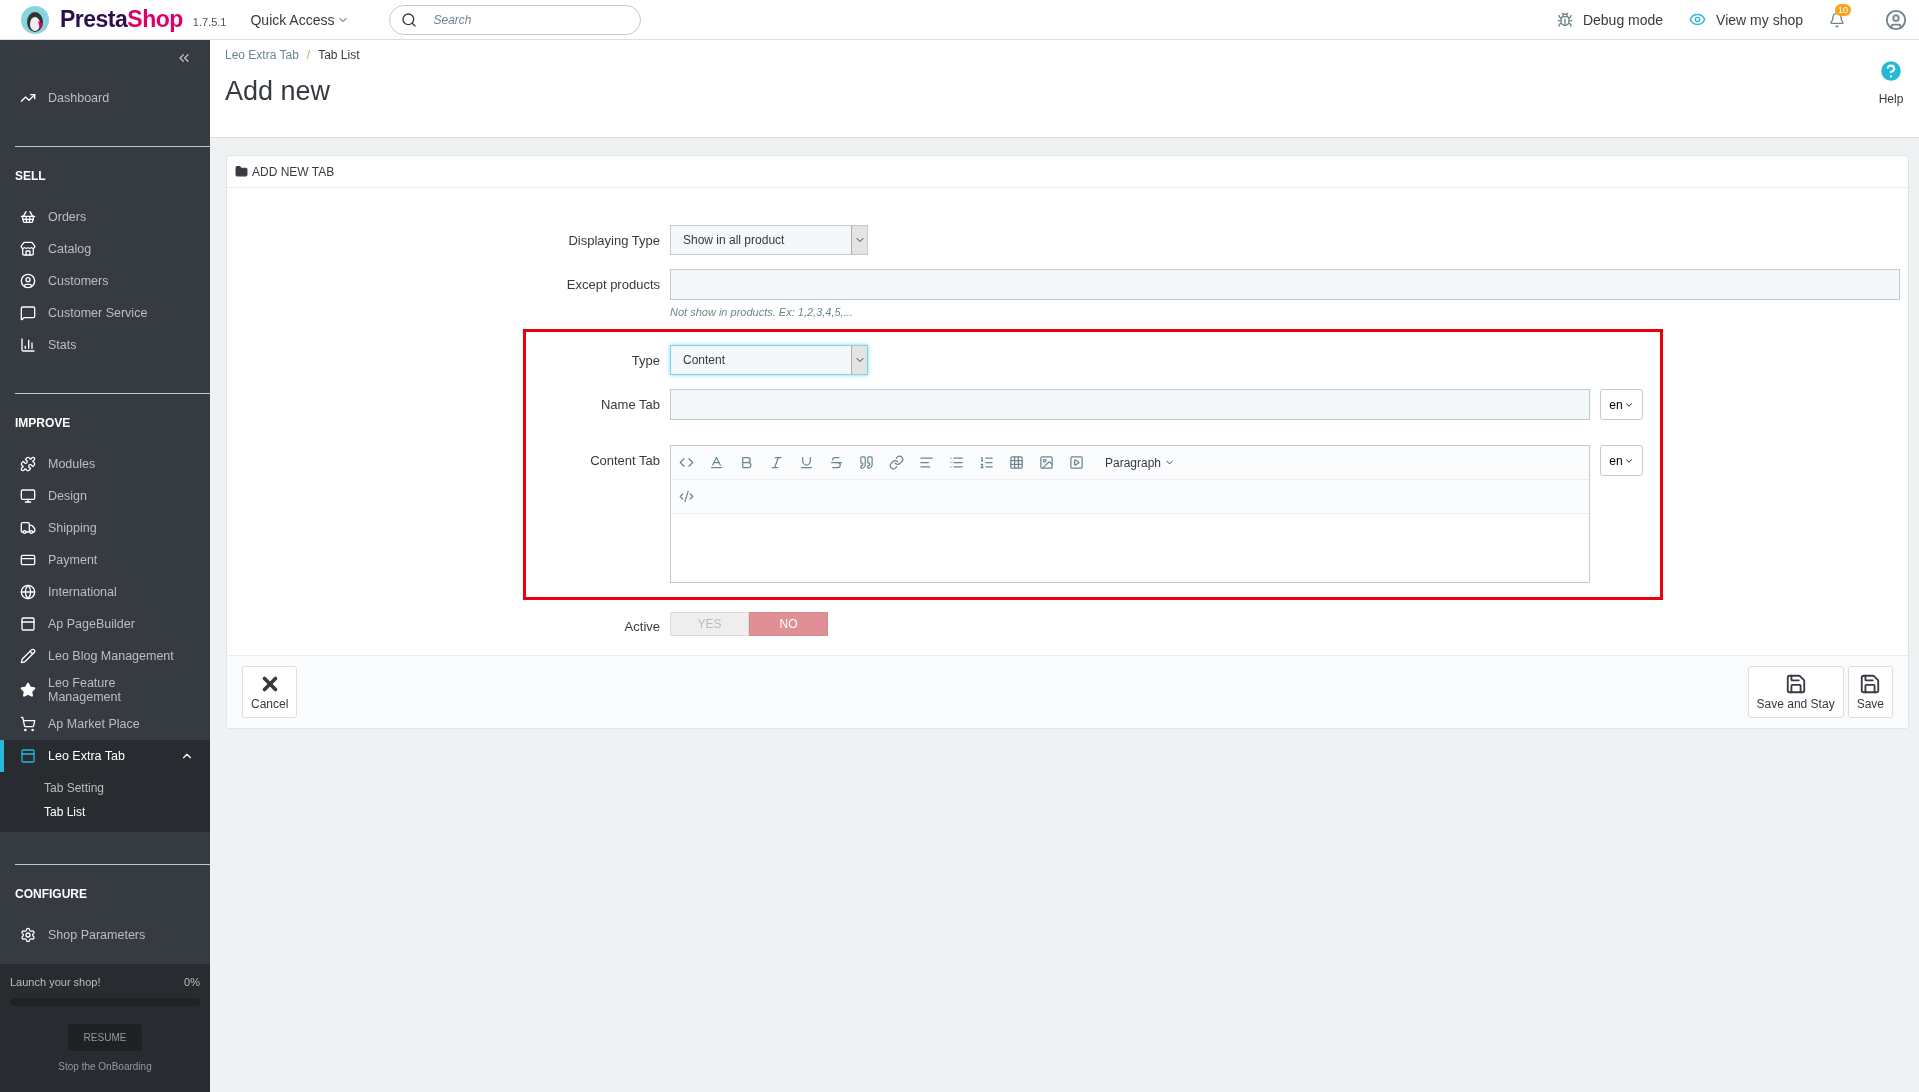 This screenshot has width=1919, height=1092. Describe the element at coordinates (746, 462) in the screenshot. I see `bold-icon` at that location.